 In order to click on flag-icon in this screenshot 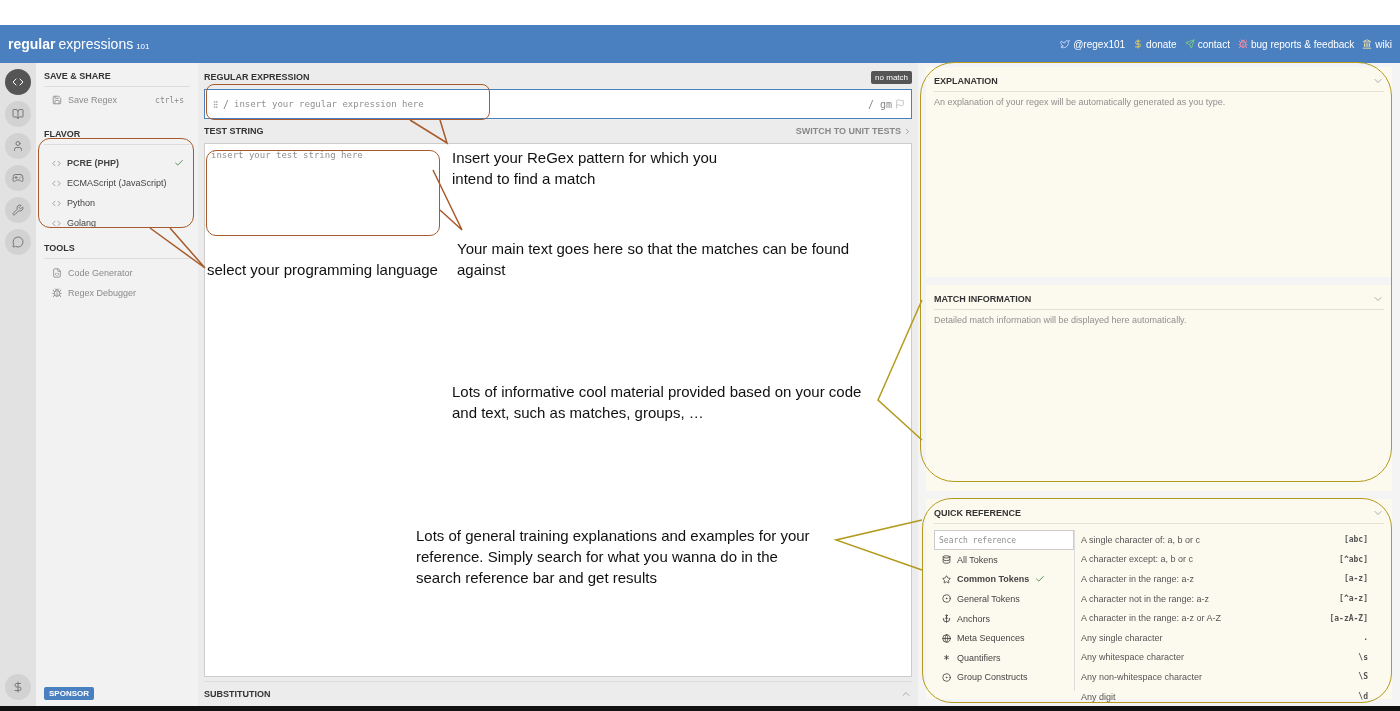, I will do `click(900, 104)`.